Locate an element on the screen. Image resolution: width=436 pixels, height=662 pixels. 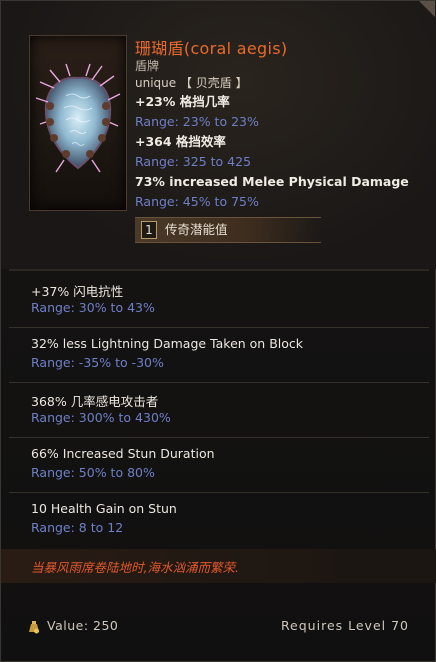
implicit-range: Range: 45% to 75% is located at coordinates (197, 201).